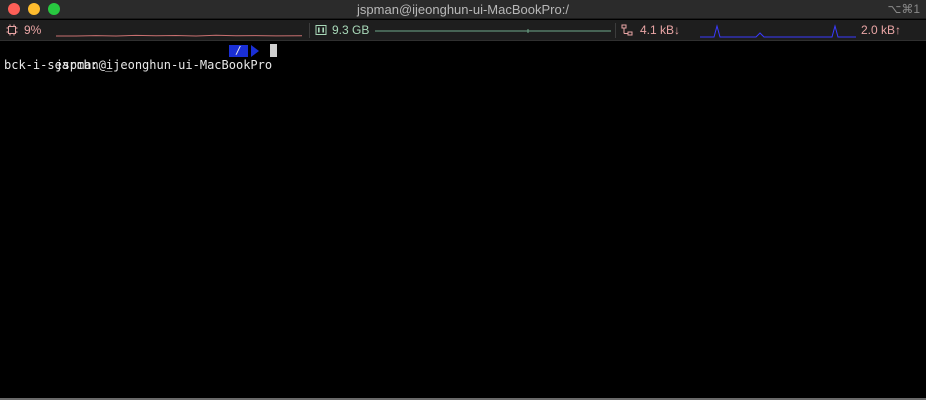  I want to click on network-icon, so click(627, 30).